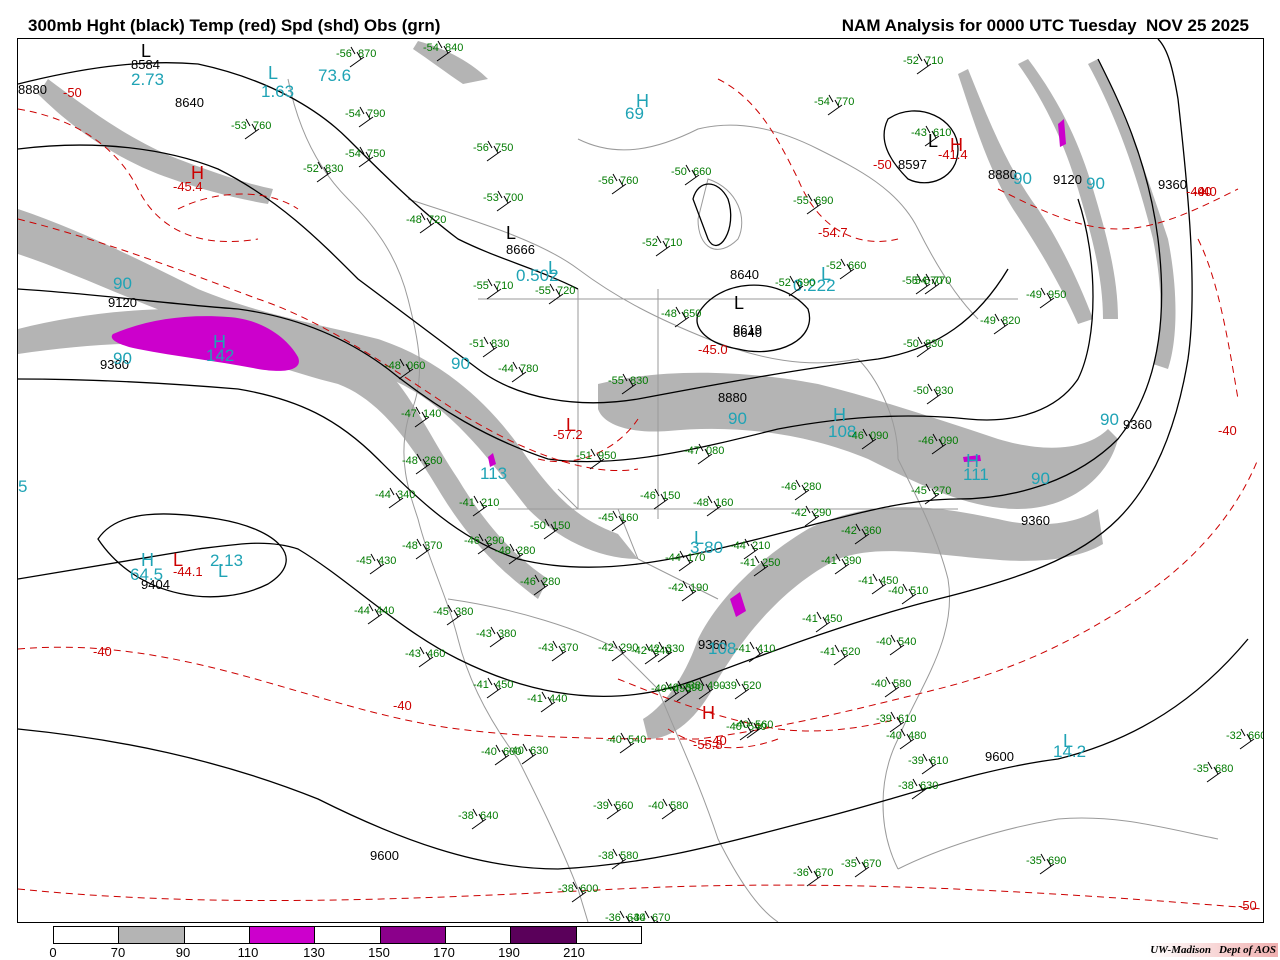  What do you see at coordinates (248, 952) in the screenshot?
I see `colorbar-tick-label: 110` at bounding box center [248, 952].